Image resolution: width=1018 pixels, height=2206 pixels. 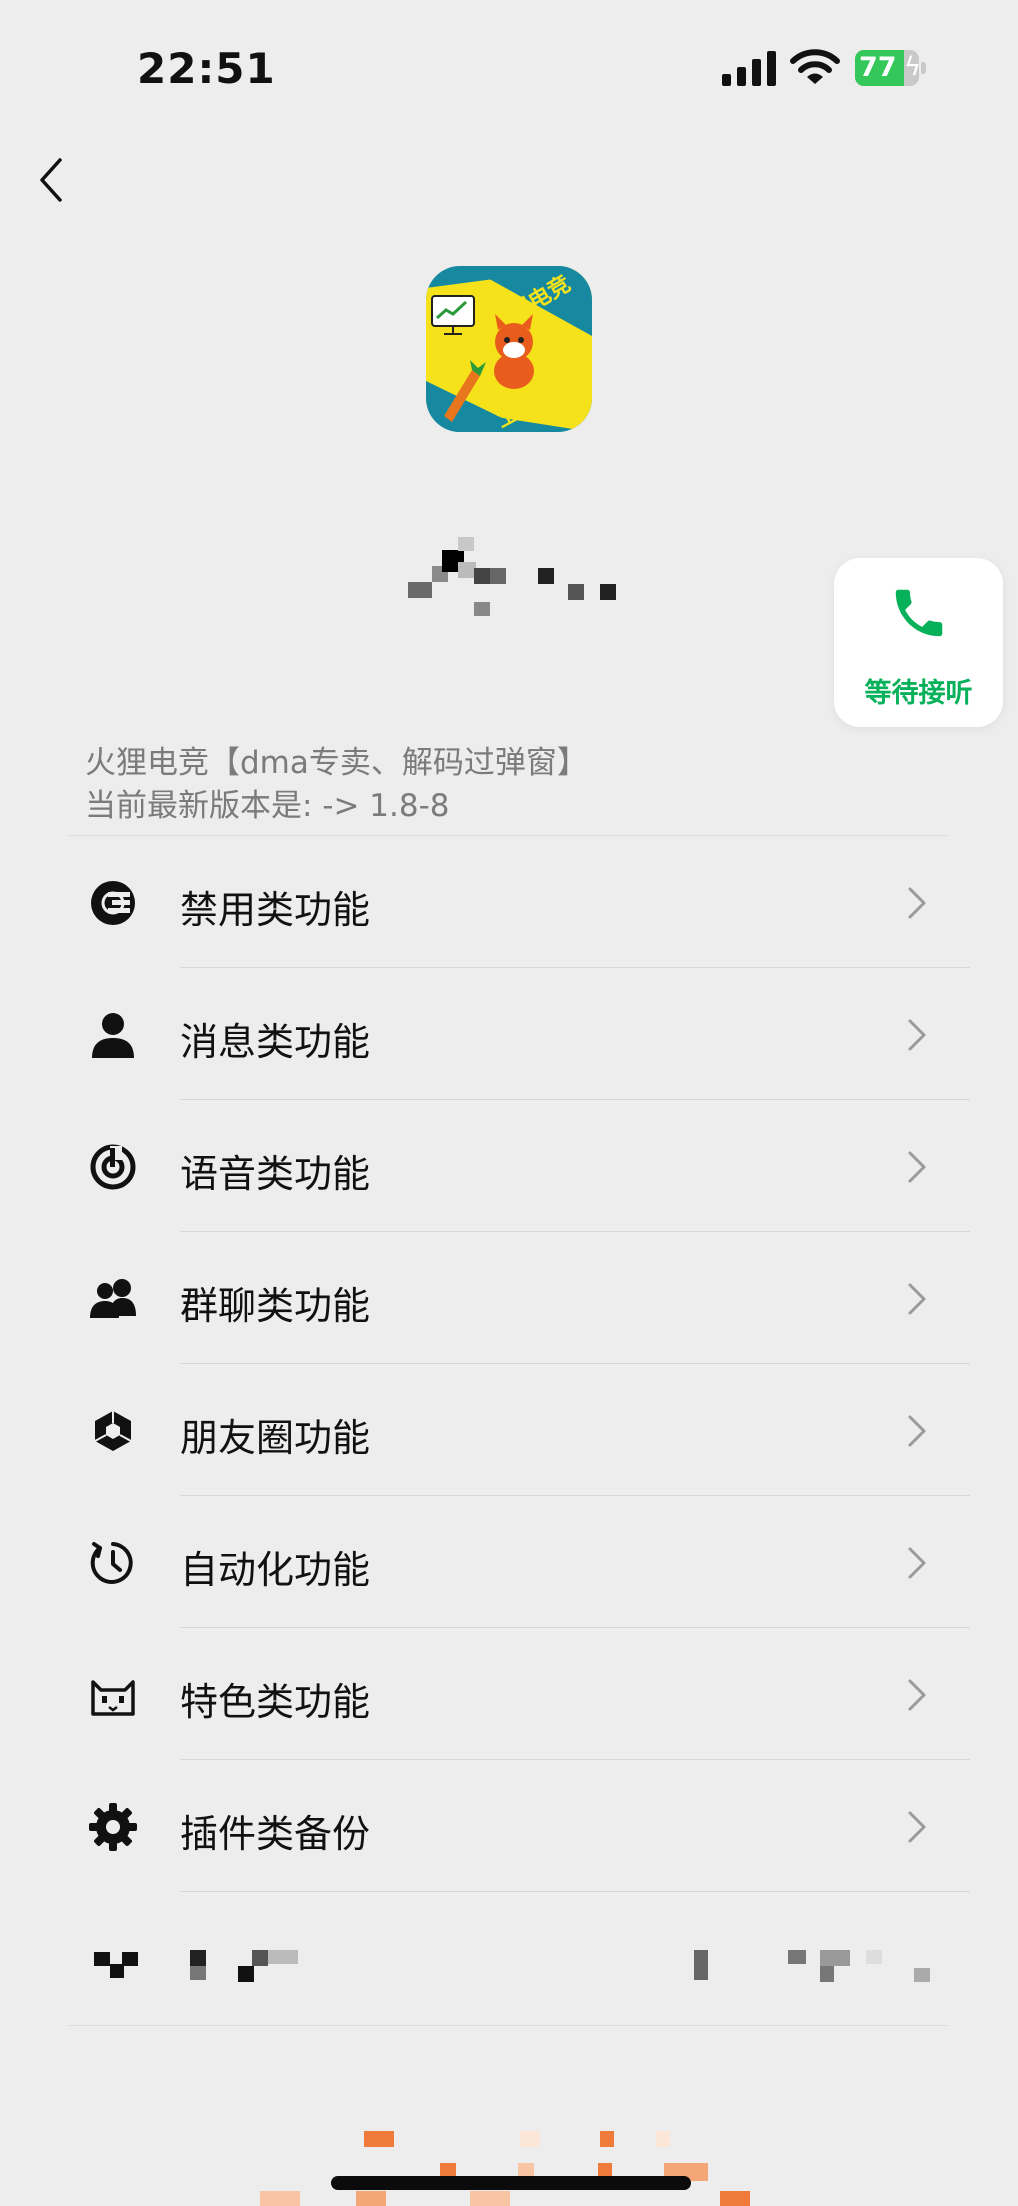 I want to click on menu-item-plugin-backup: 插件类备份, so click(x=509, y=1826).